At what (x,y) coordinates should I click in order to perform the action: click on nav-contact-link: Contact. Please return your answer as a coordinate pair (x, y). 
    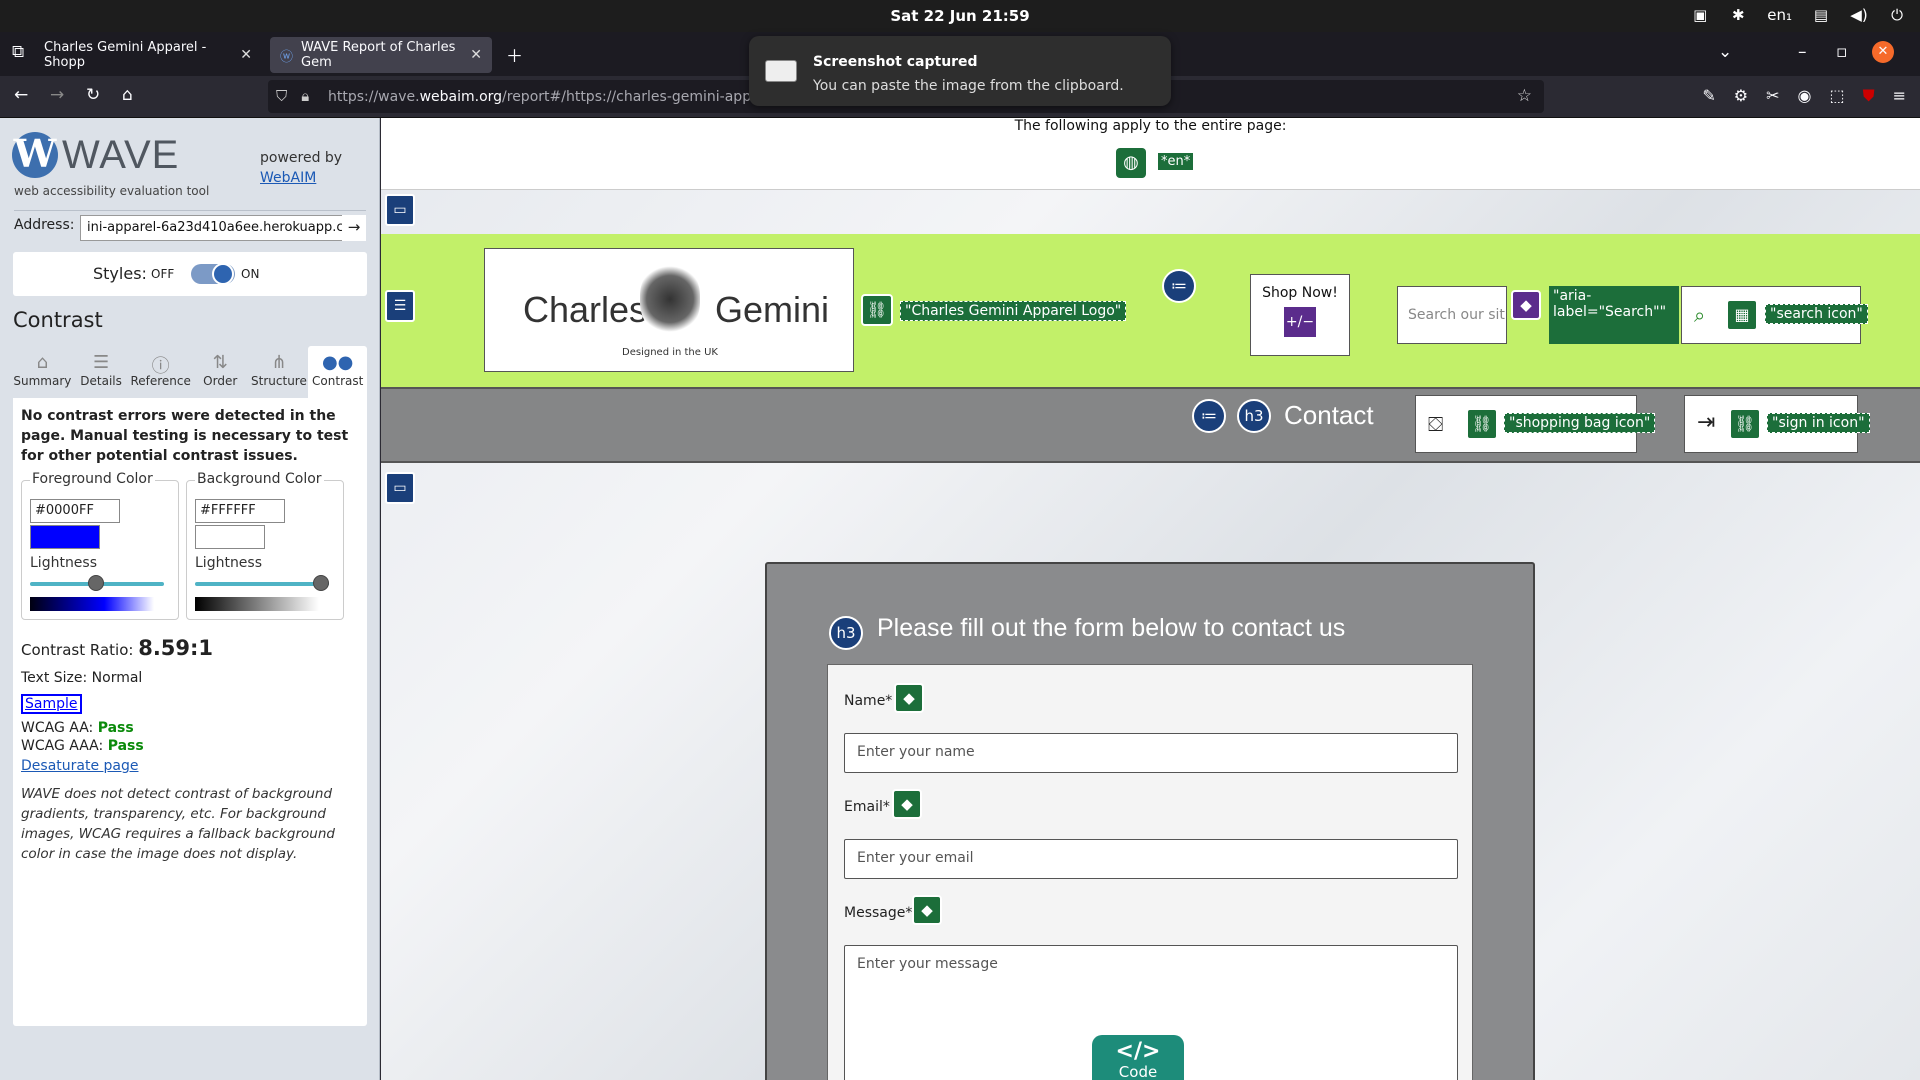
    Looking at the image, I should click on (1329, 415).